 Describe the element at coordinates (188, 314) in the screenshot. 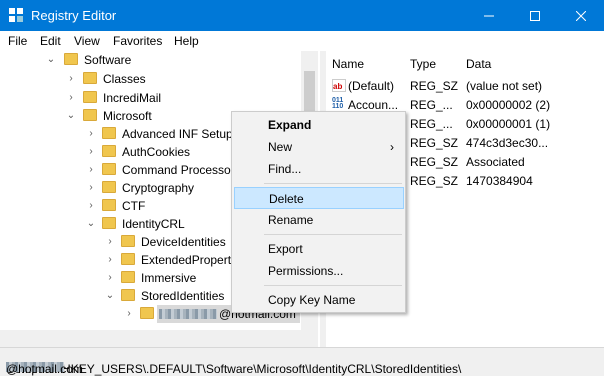

I see `redacted-email-name` at that location.